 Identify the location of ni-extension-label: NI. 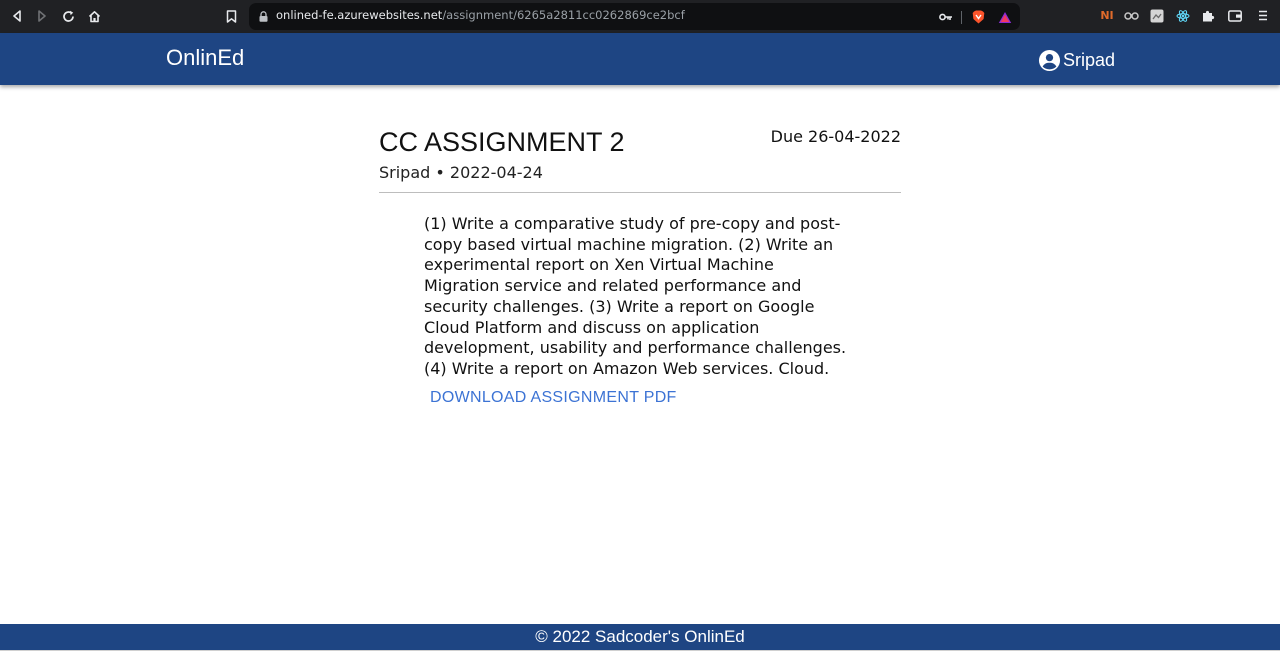
(1107, 15).